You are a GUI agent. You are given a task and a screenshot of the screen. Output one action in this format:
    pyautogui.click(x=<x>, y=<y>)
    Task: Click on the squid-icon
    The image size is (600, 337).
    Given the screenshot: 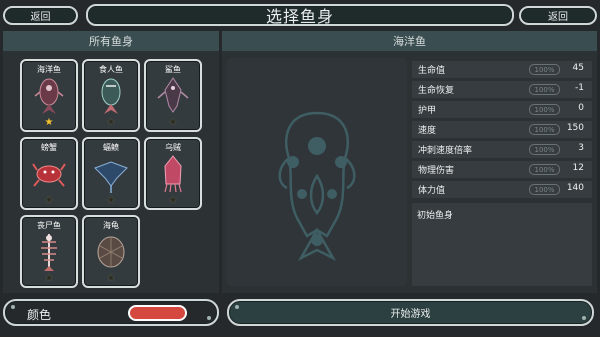 What is the action you would take?
    pyautogui.click(x=173, y=174)
    